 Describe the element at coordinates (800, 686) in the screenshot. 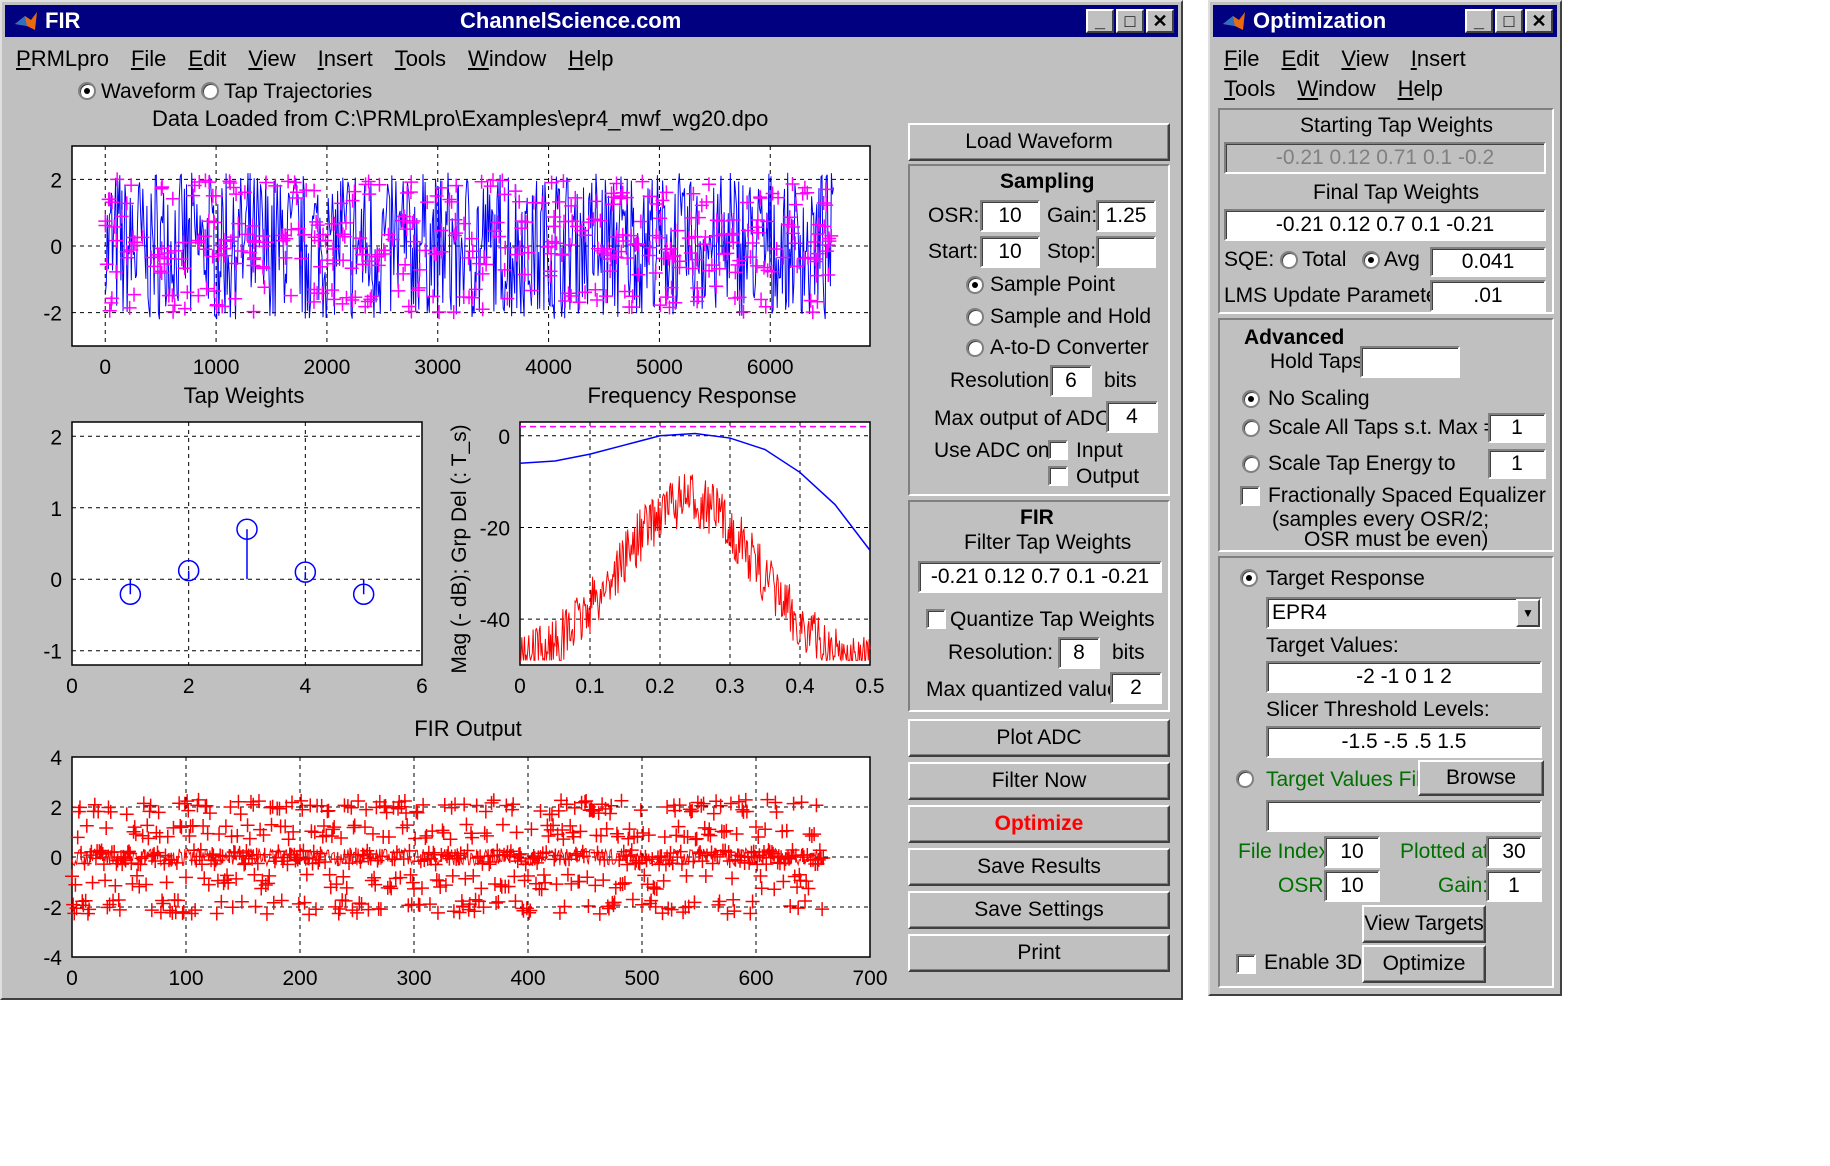

I see `x-tick-label: 0.4` at that location.